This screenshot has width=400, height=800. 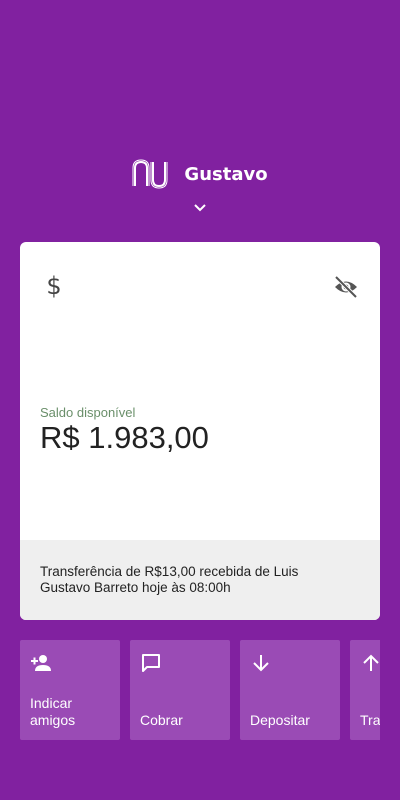 What do you see at coordinates (200, 208) in the screenshot?
I see `chevron-down-icon` at bounding box center [200, 208].